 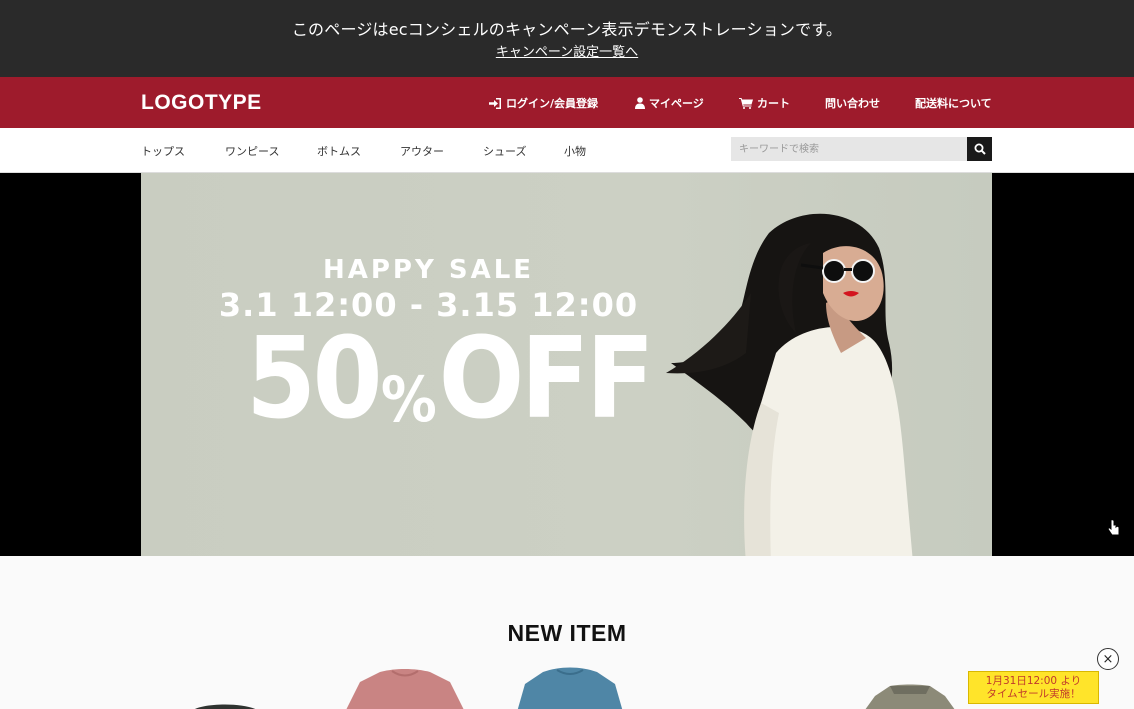 I want to click on pointer-cursor-icon, so click(x=1113, y=527).